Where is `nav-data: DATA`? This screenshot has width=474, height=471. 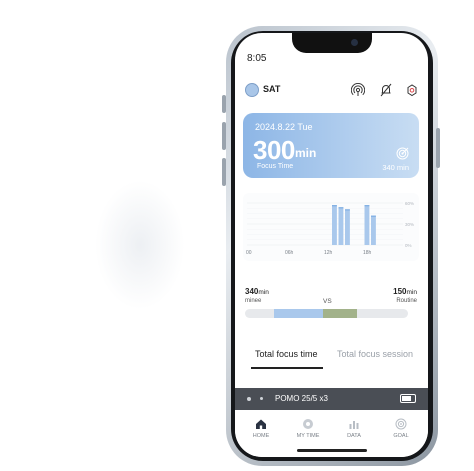 nav-data: DATA is located at coordinates (354, 428).